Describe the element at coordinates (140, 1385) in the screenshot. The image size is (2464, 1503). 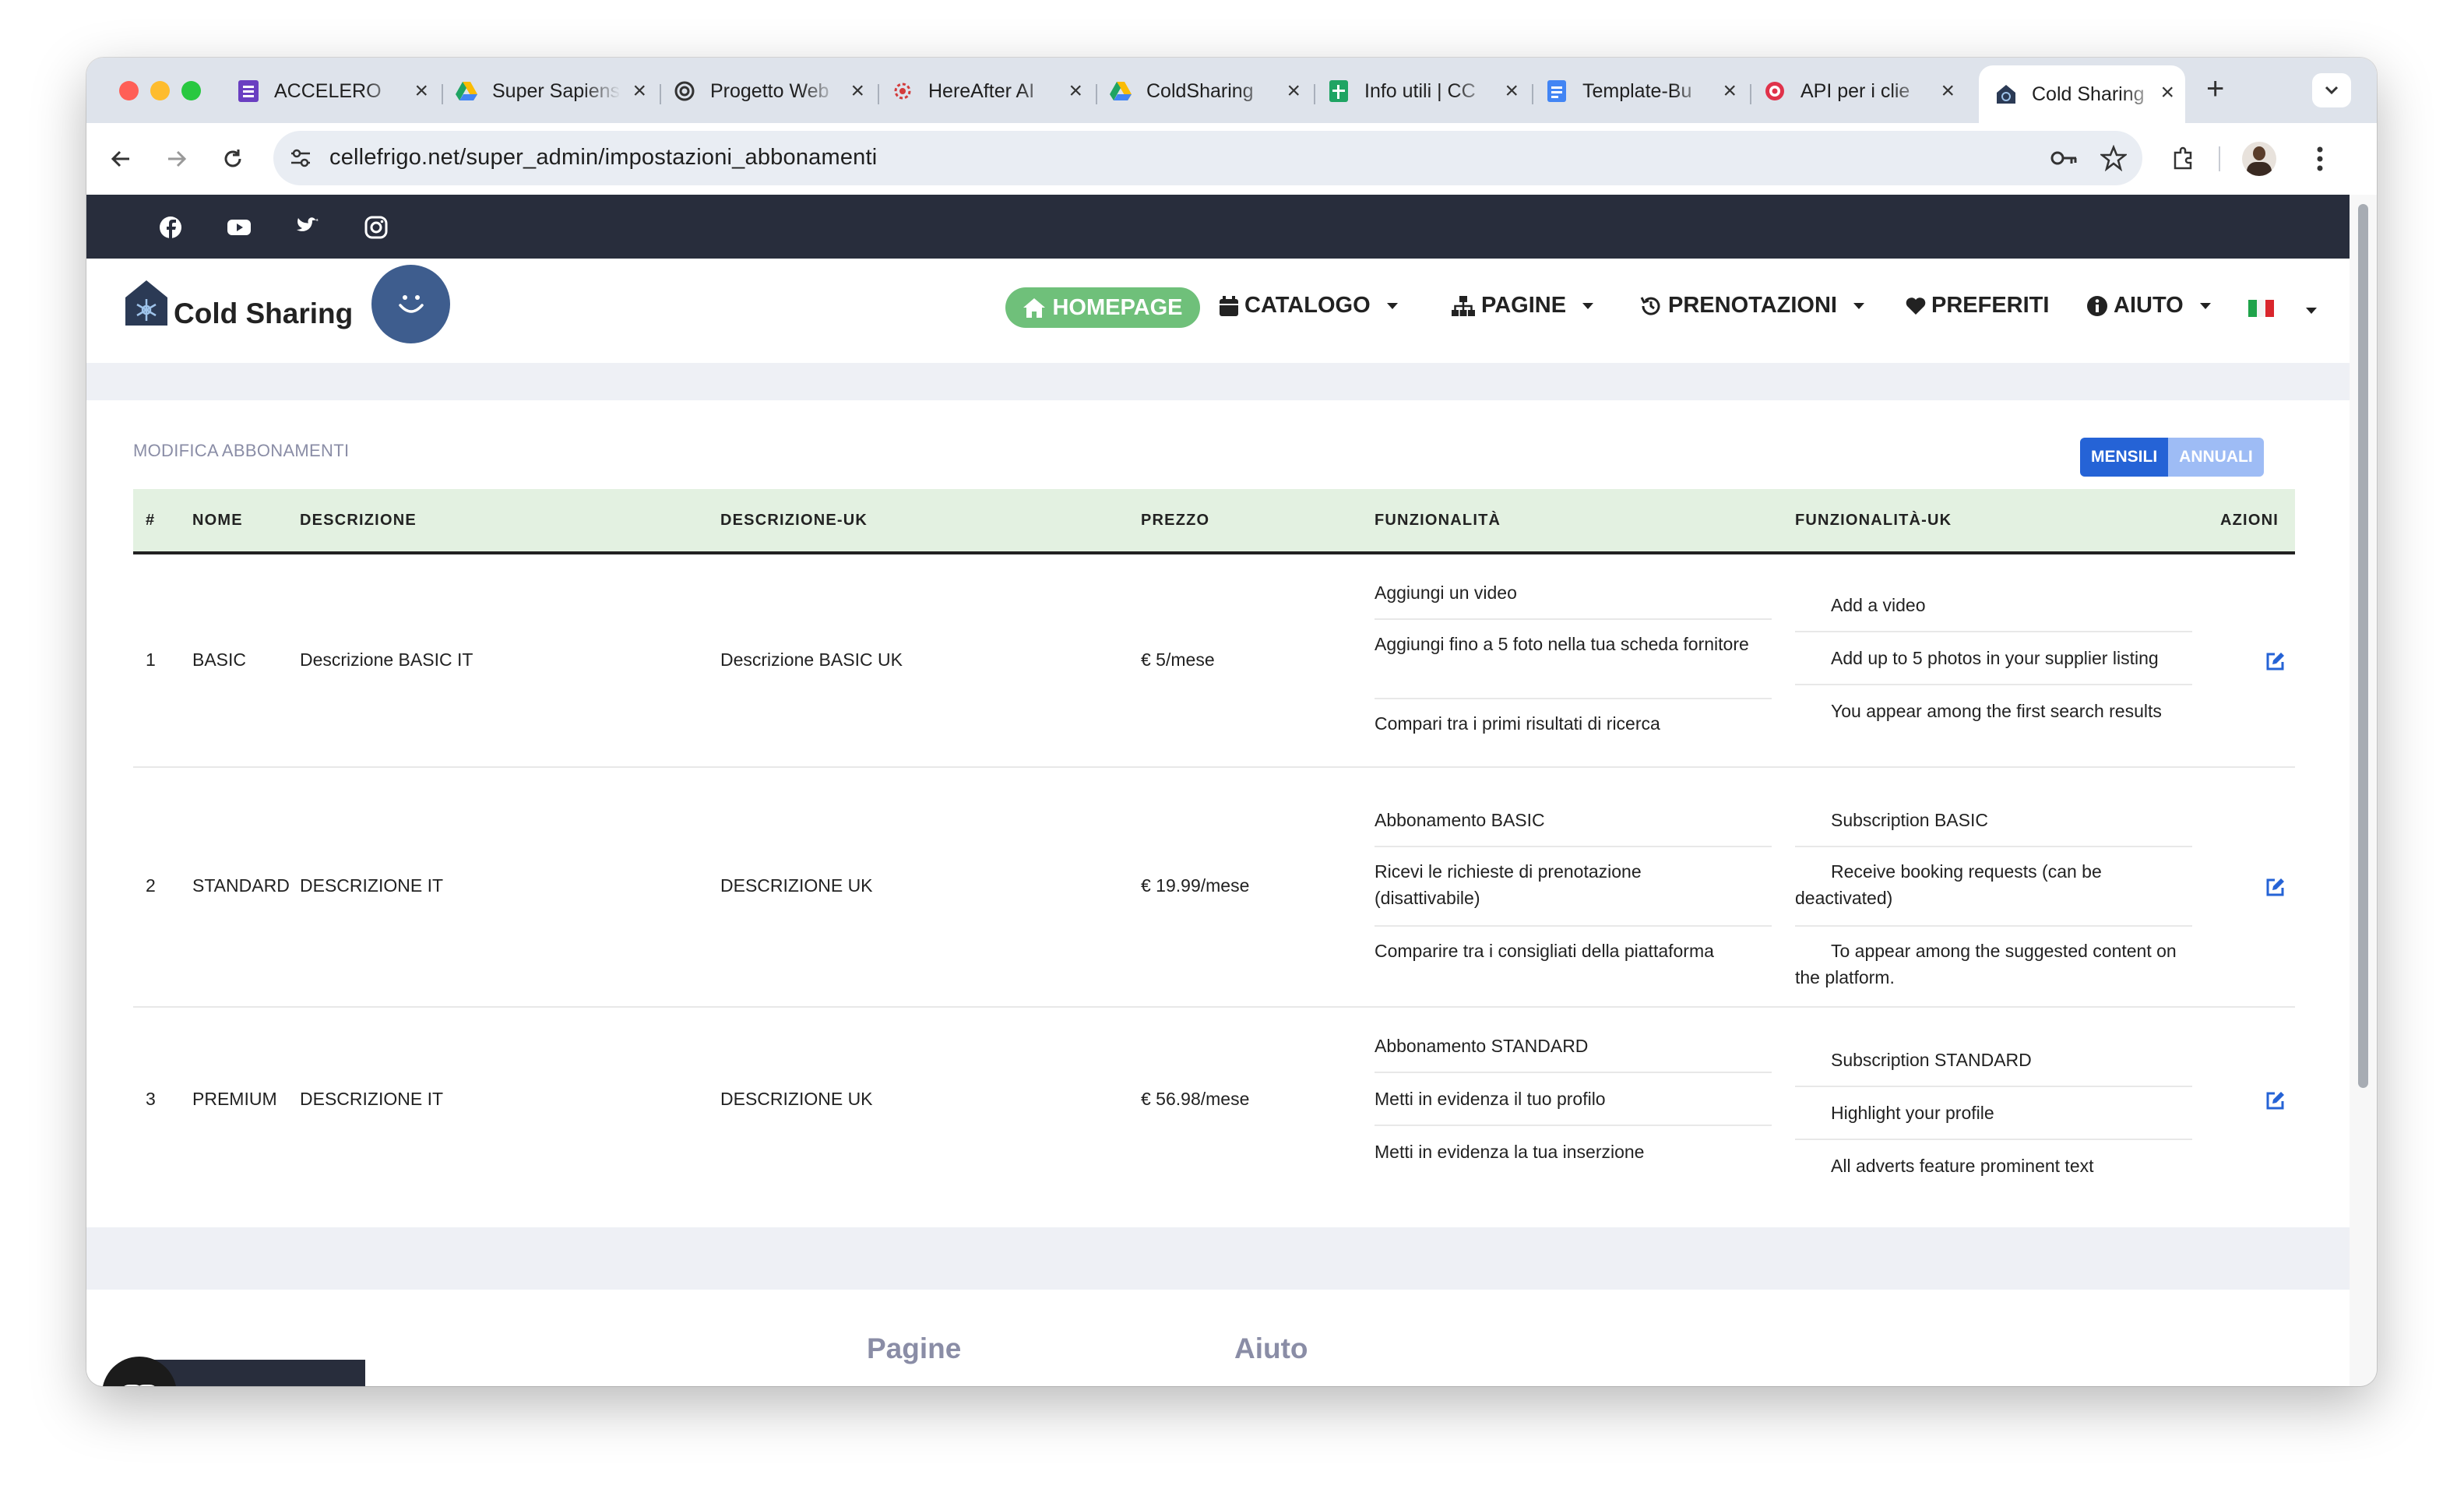
I see `accessibility-icon` at that location.